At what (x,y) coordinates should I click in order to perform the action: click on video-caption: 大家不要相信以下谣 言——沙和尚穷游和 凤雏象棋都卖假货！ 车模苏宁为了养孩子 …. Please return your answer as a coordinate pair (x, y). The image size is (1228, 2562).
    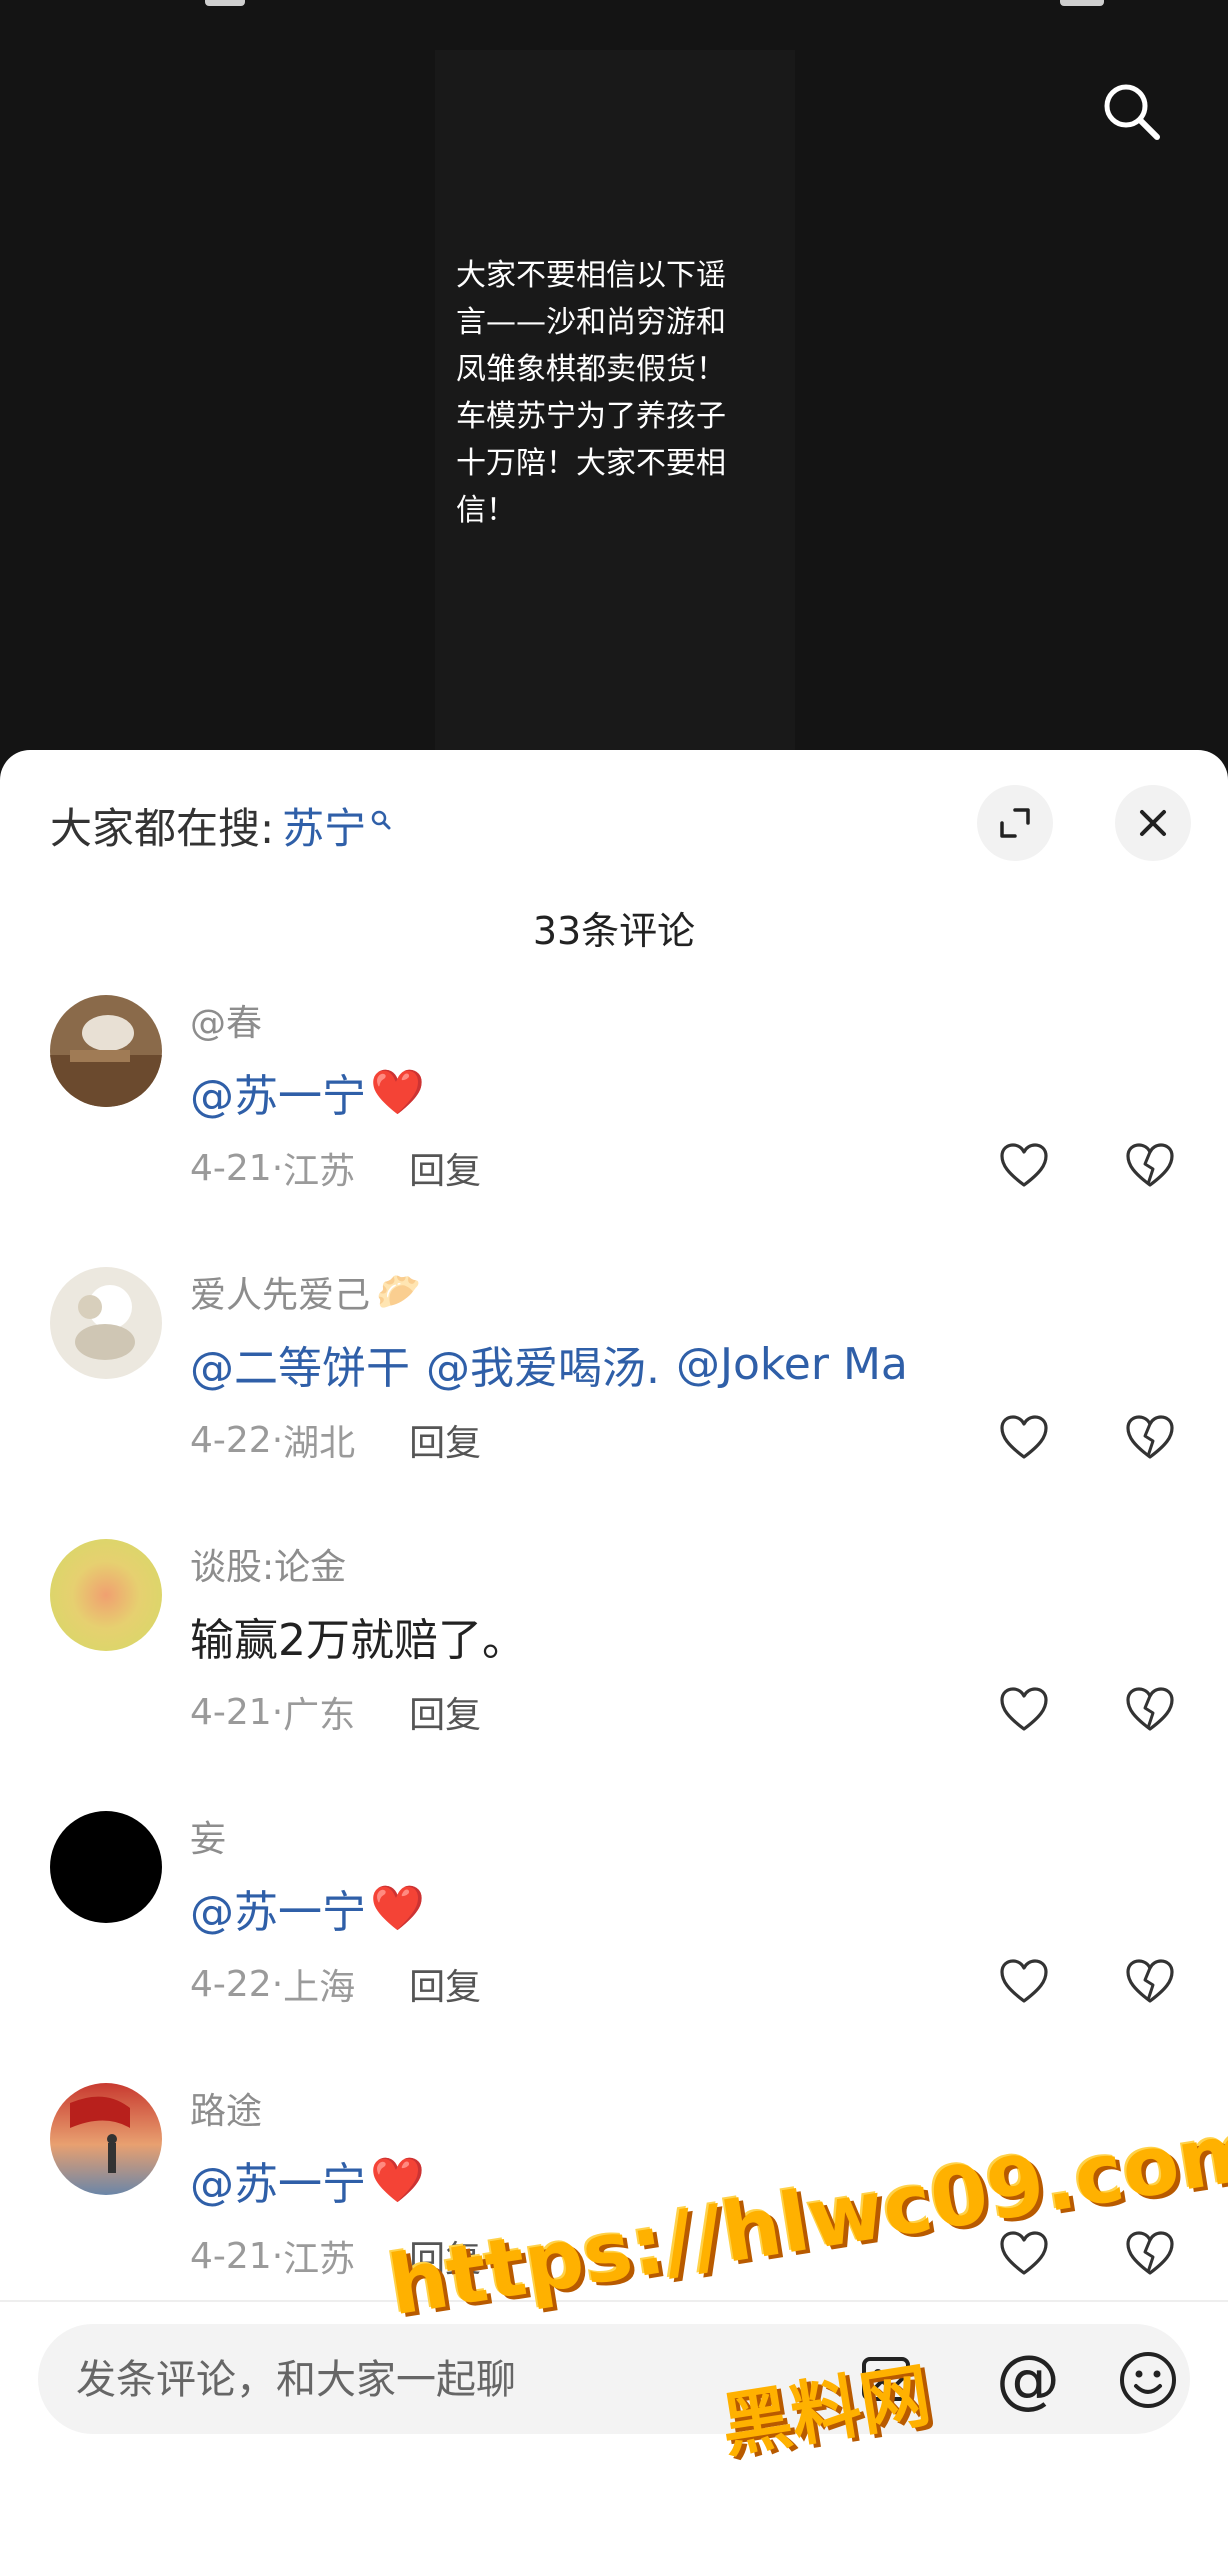
    Looking at the image, I should click on (591, 393).